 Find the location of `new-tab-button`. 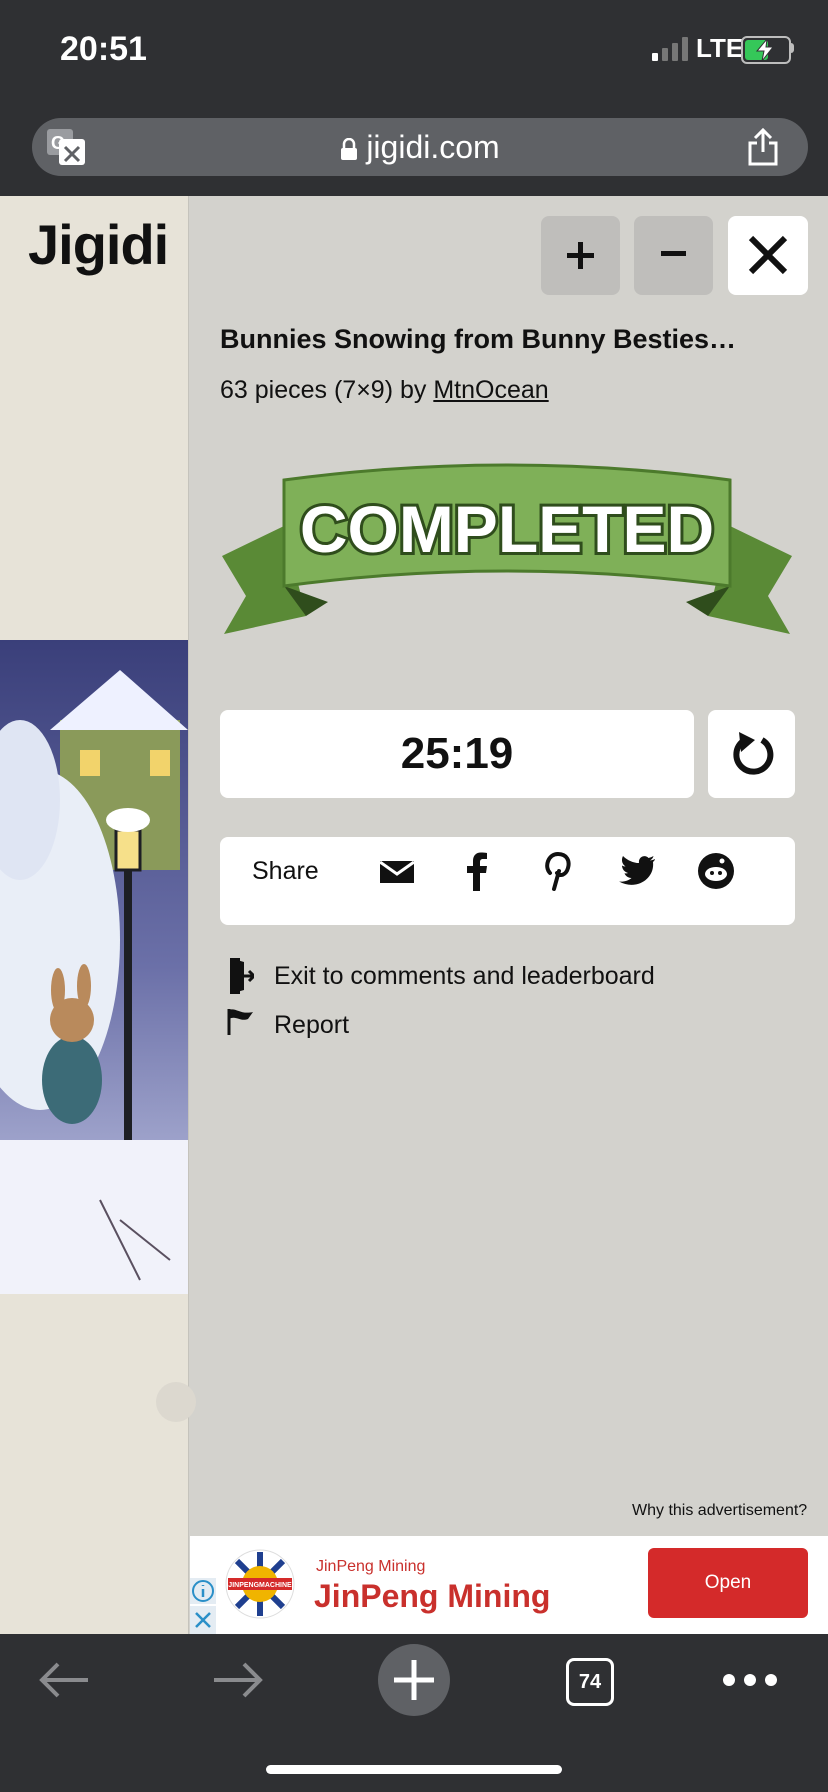

new-tab-button is located at coordinates (414, 1680).